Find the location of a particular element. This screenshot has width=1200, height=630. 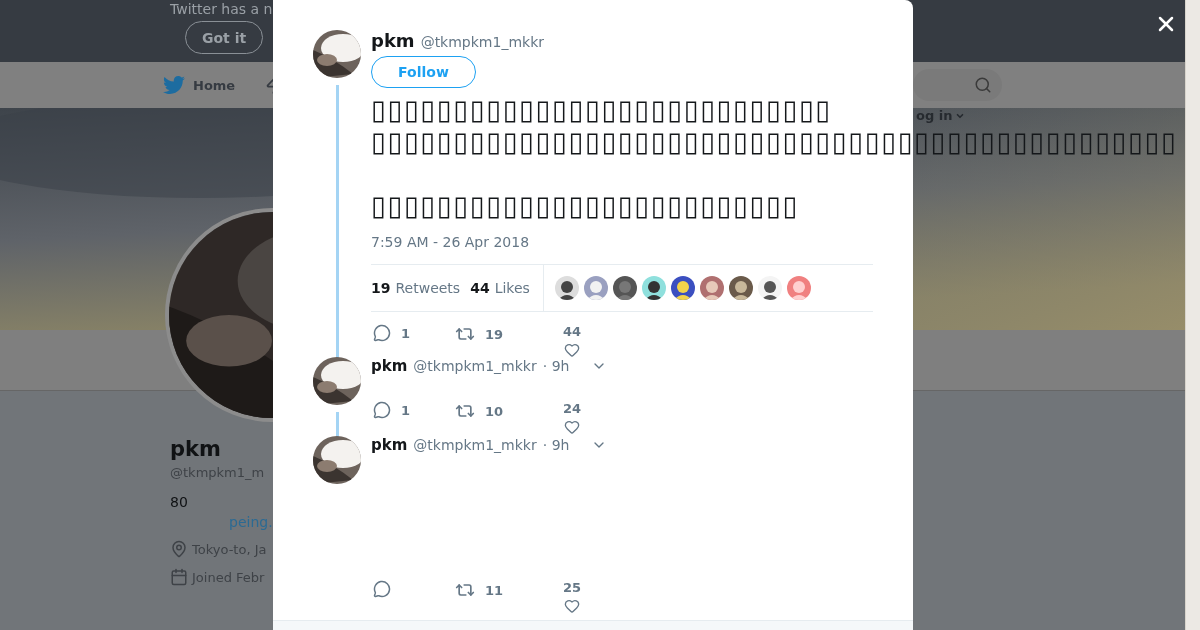

like-count: 24 is located at coordinates (572, 408).